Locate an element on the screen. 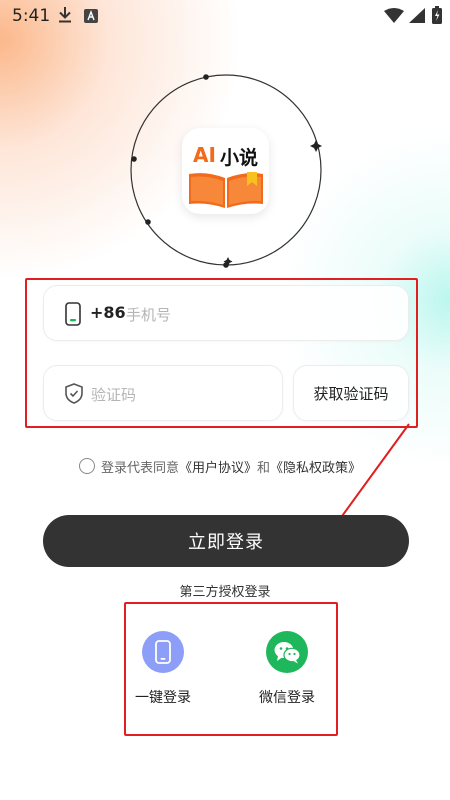 The image size is (450, 800). privacy-policy-link: 《隐私权政策》 is located at coordinates (315, 468).